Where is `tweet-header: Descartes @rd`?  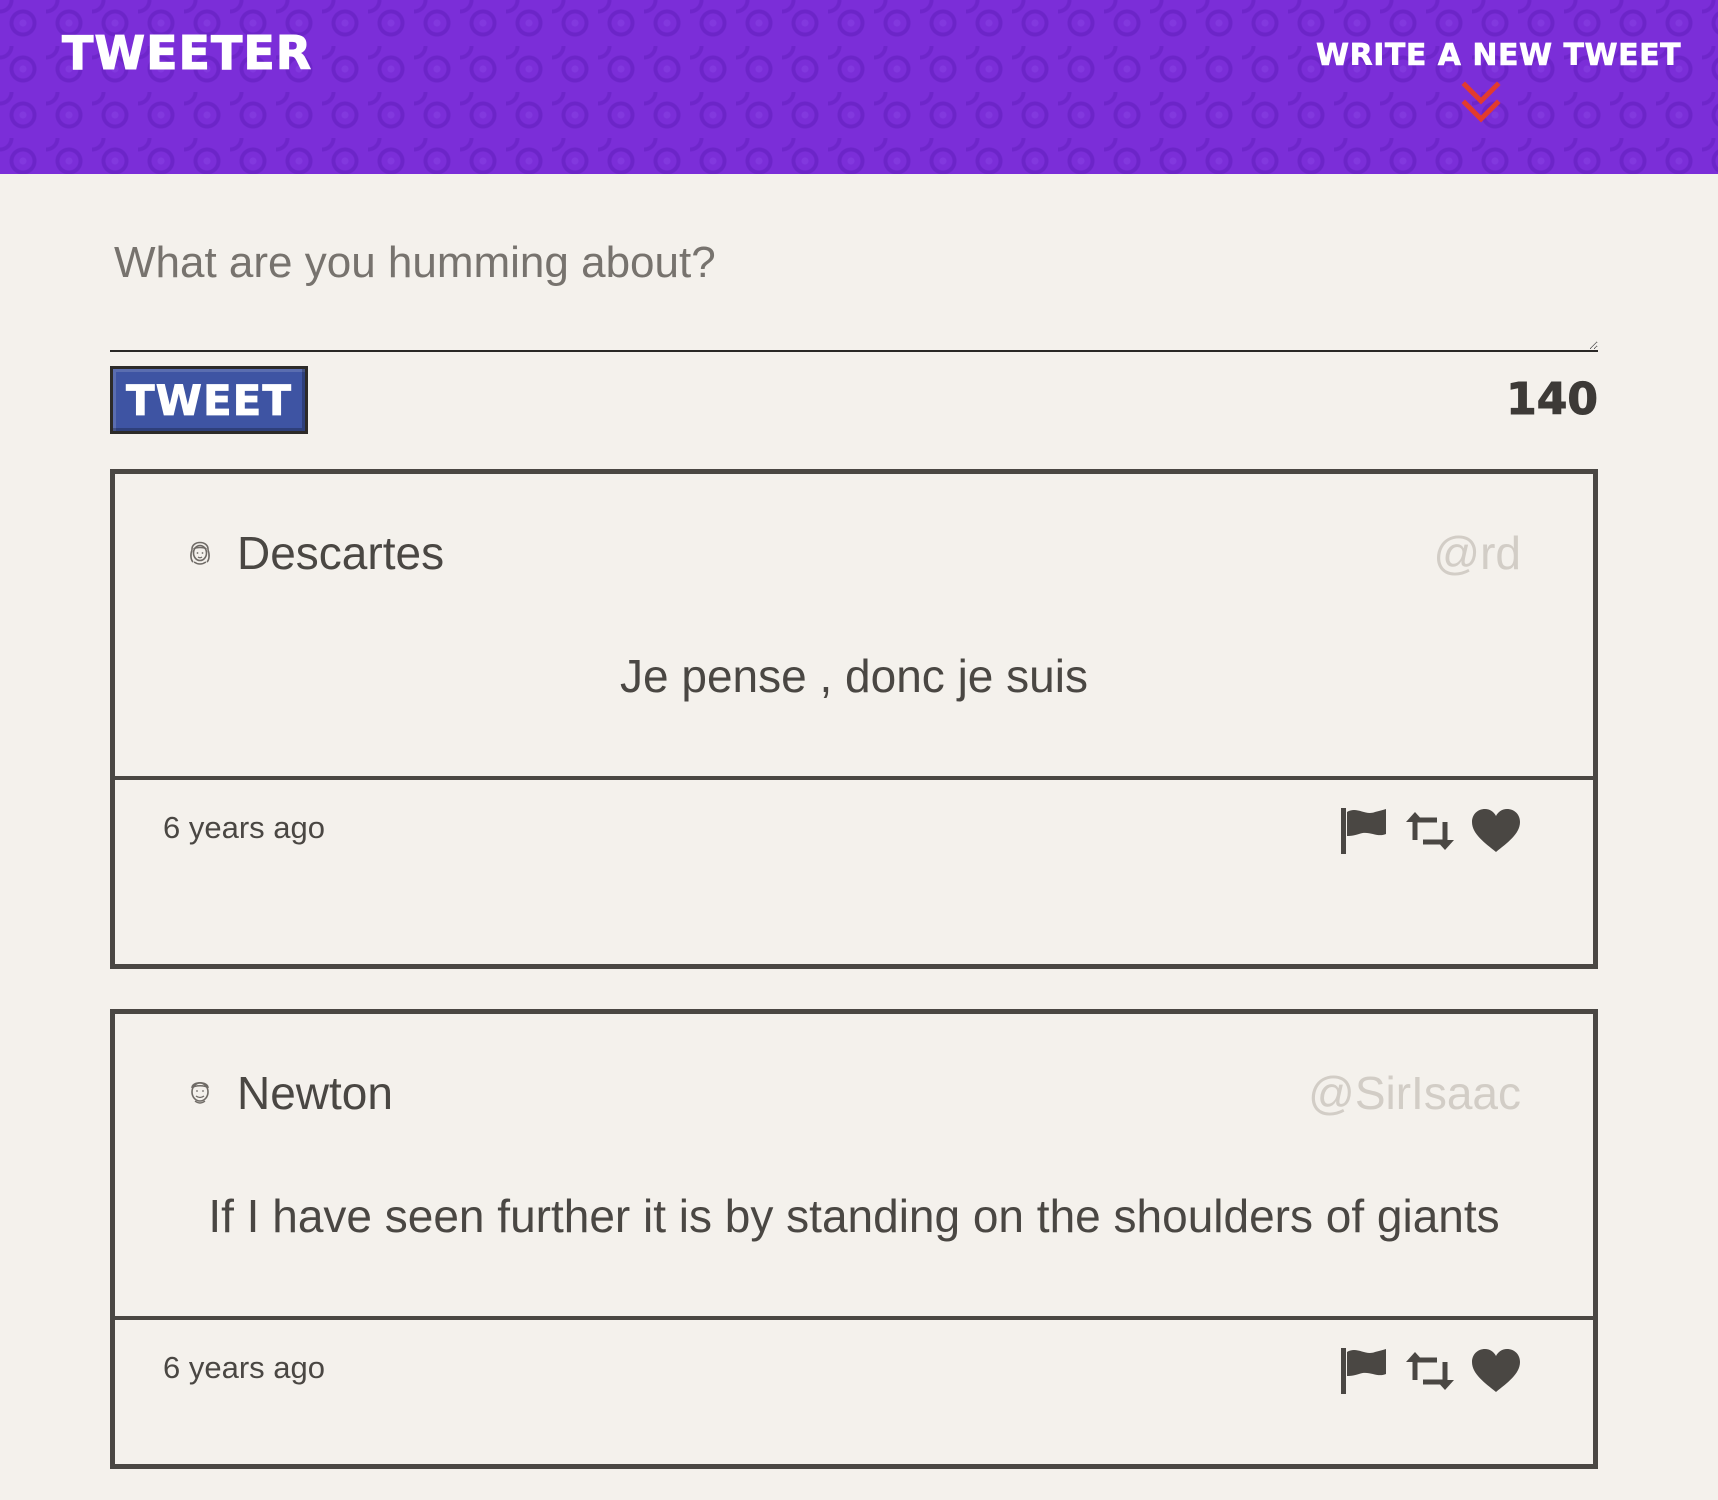 tweet-header: Descartes @rd is located at coordinates (854, 526).